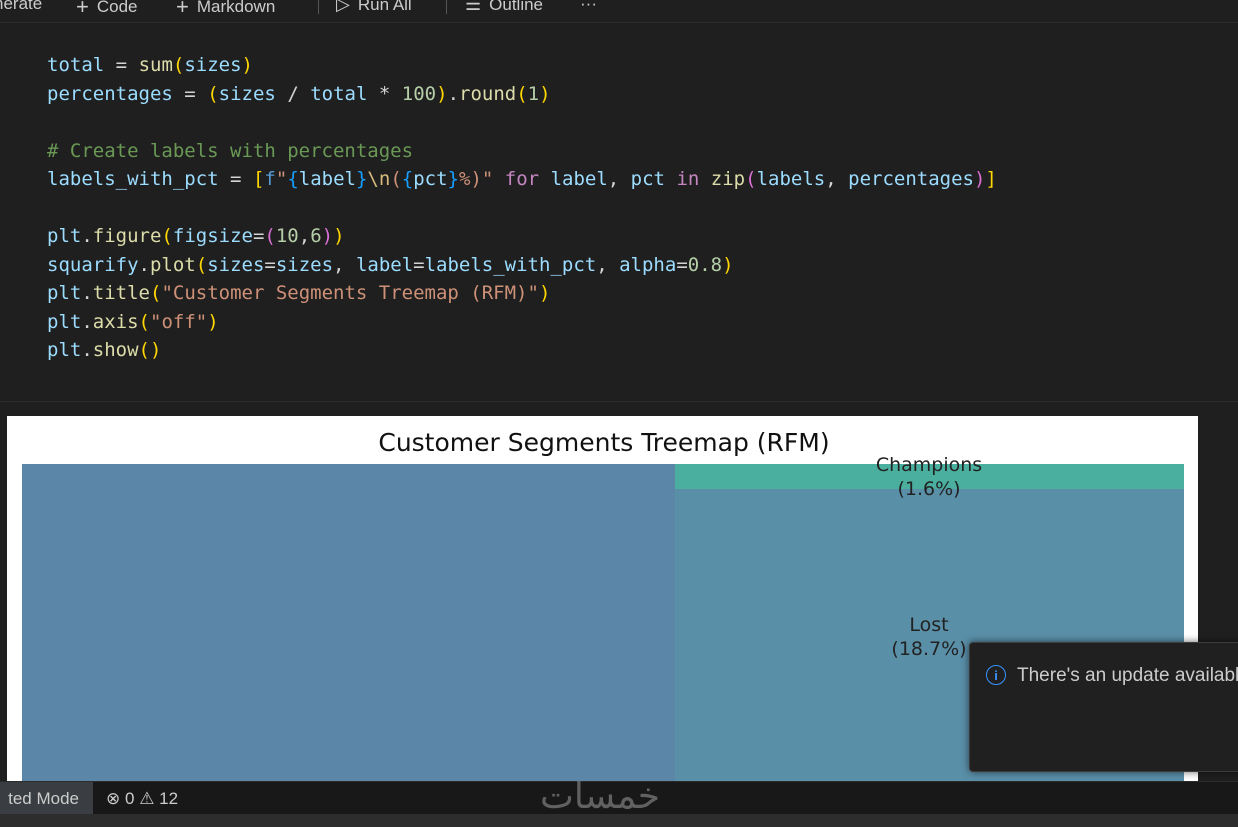 The height and width of the screenshot is (827, 1238). I want to click on code-line: plt.figure(figsize=(10,6)), so click(196, 236).